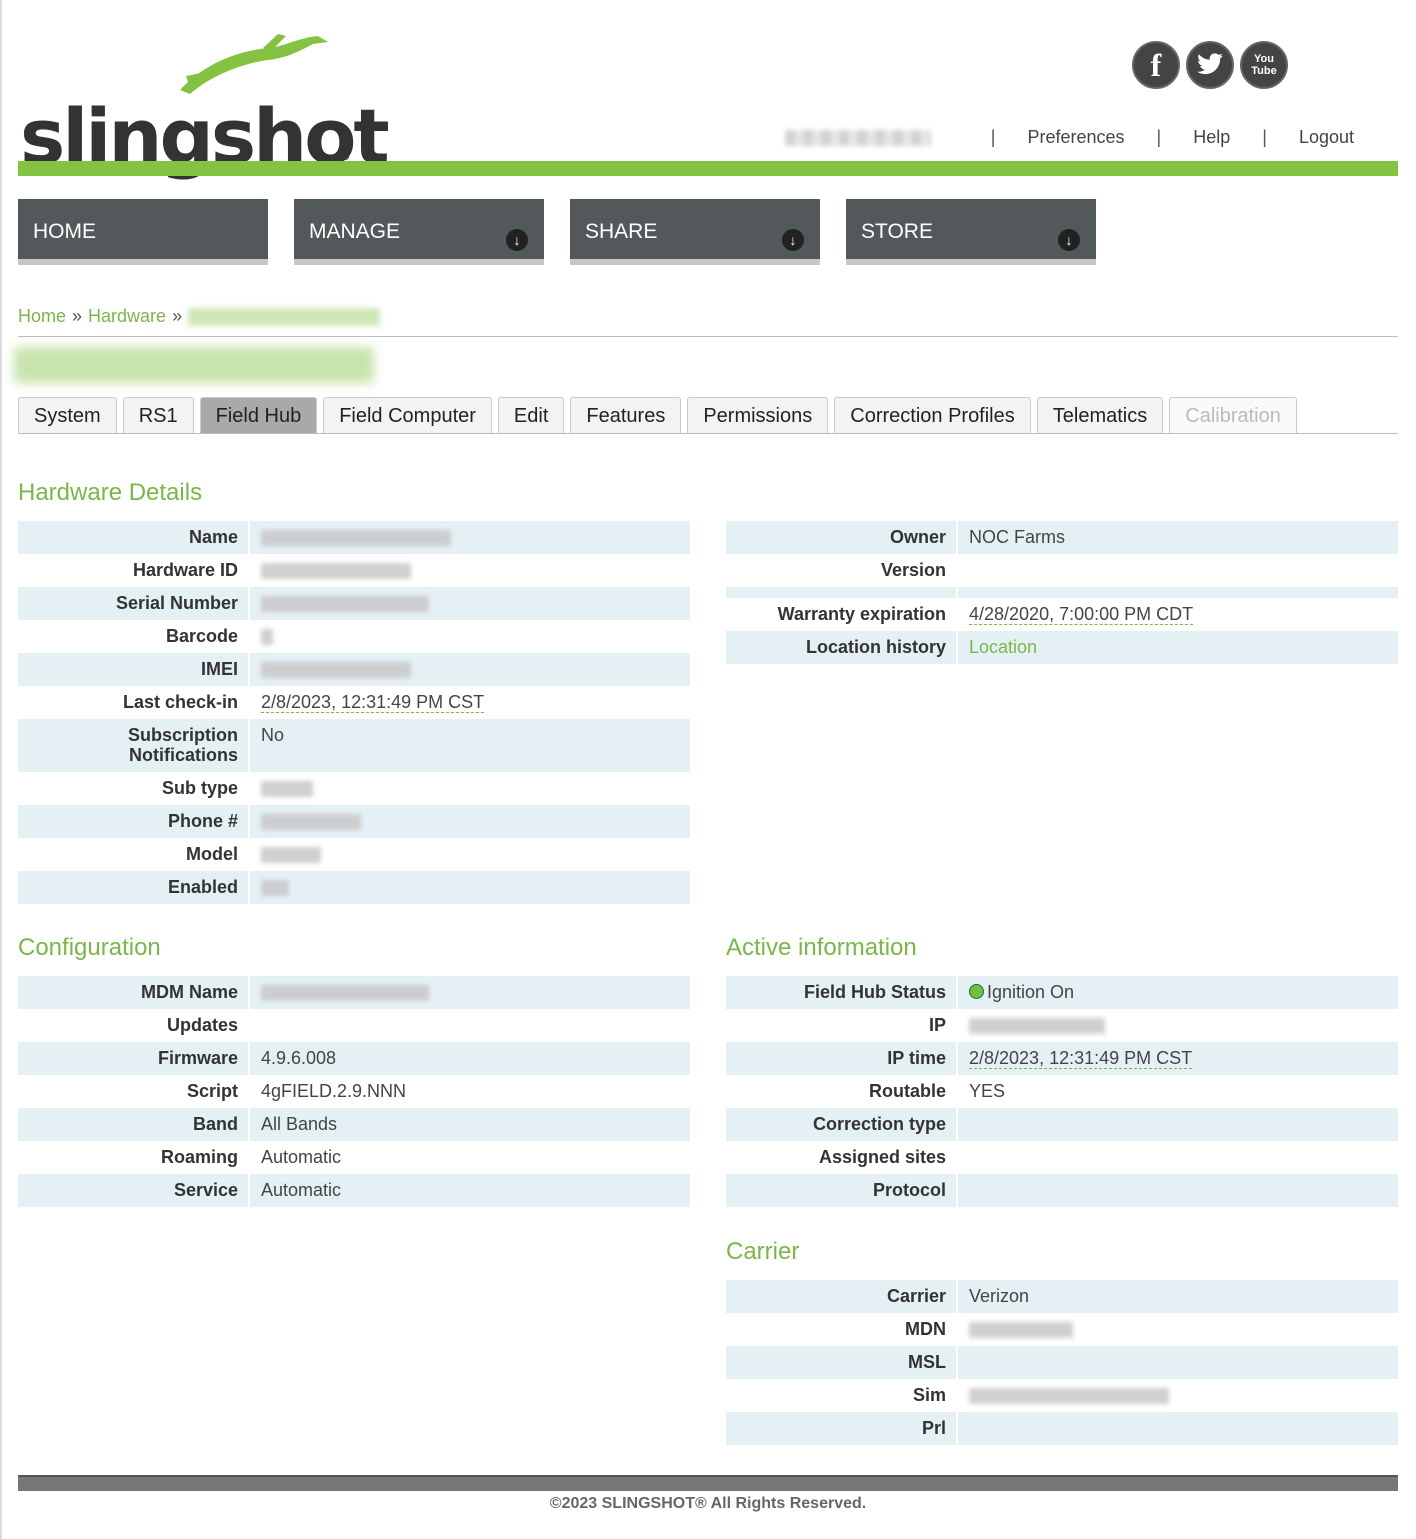  What do you see at coordinates (1081, 614) in the screenshot?
I see `warranty-value: 4/28/2020, 7:00:00 PM CDT` at bounding box center [1081, 614].